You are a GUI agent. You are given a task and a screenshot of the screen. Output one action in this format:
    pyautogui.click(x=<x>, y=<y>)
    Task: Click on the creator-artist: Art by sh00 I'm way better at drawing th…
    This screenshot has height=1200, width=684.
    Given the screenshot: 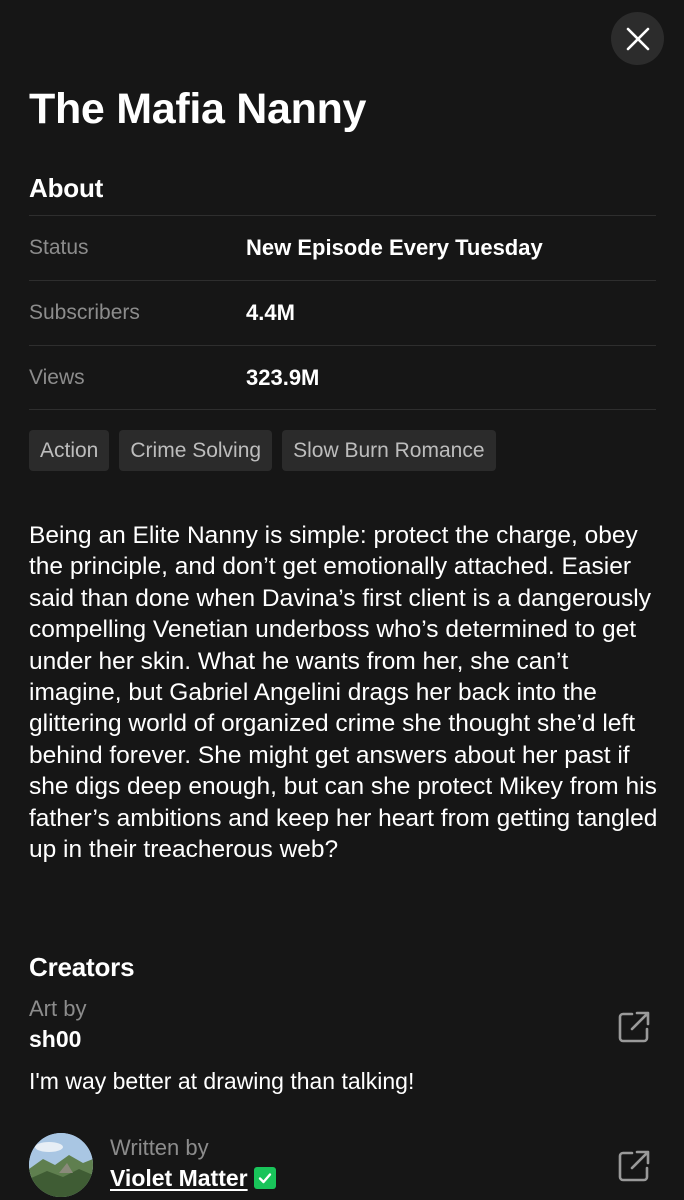 What is the action you would take?
    pyautogui.click(x=342, y=1049)
    